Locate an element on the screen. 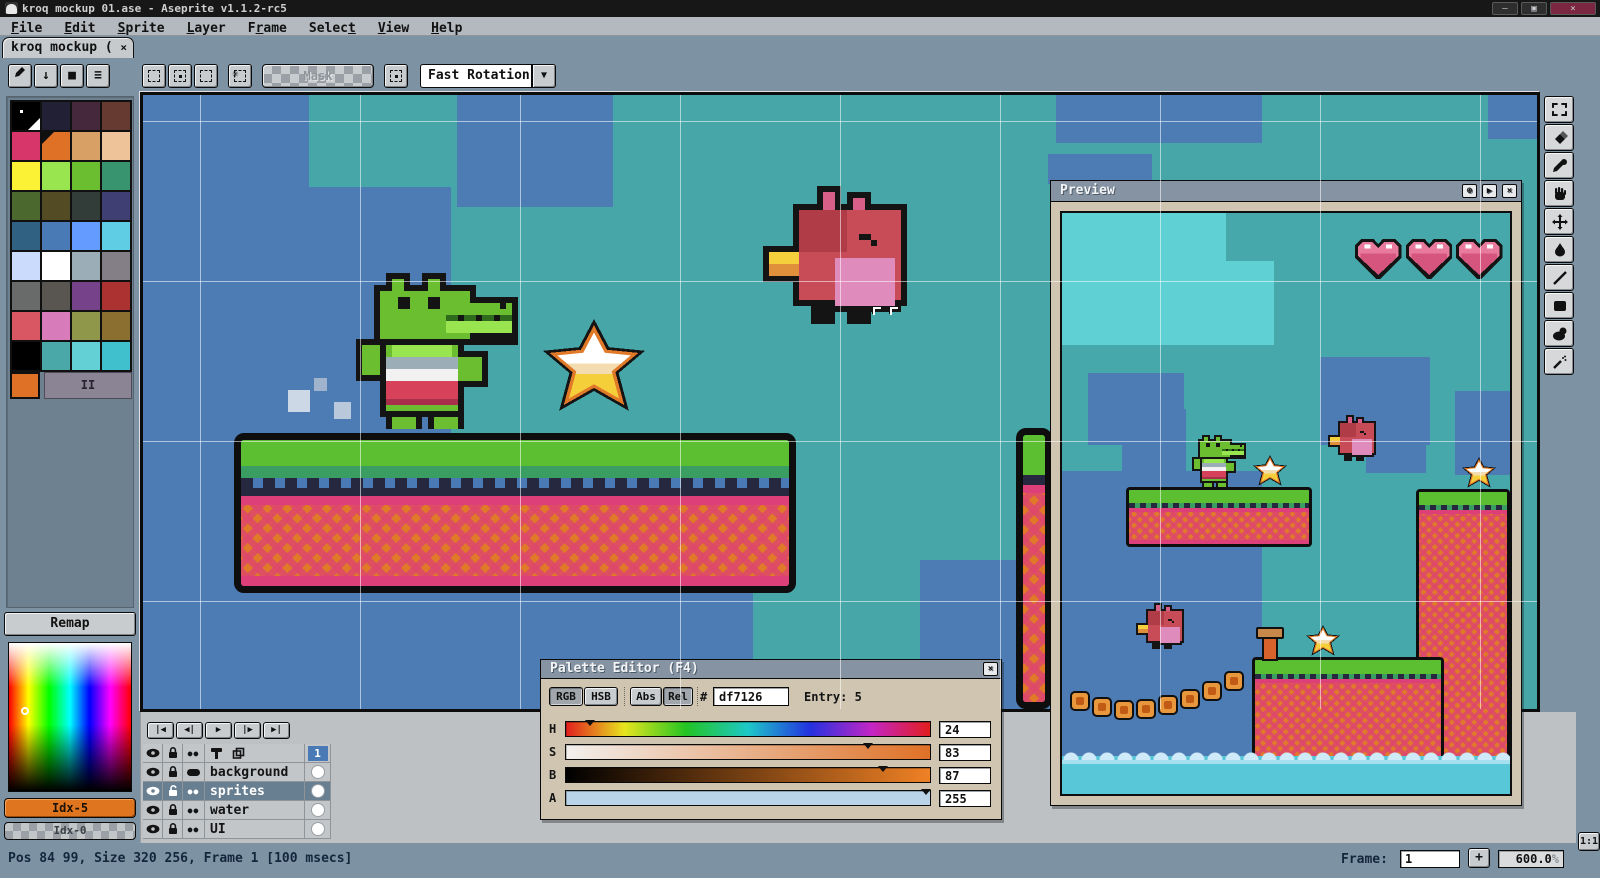 The height and width of the screenshot is (878, 1600). layer-row-UI: ●● UI is located at coordinates (237, 829).